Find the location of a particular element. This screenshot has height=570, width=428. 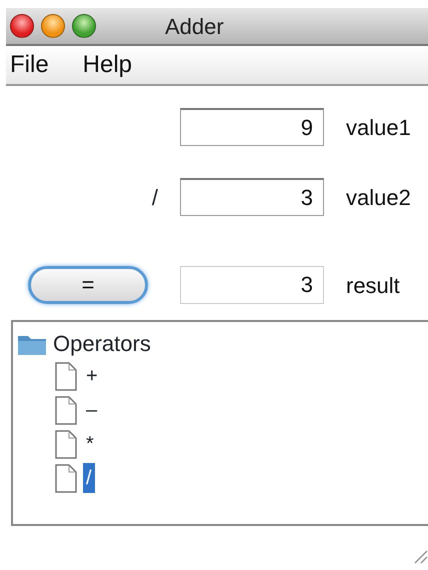

tree-item: + is located at coordinates (92, 376).